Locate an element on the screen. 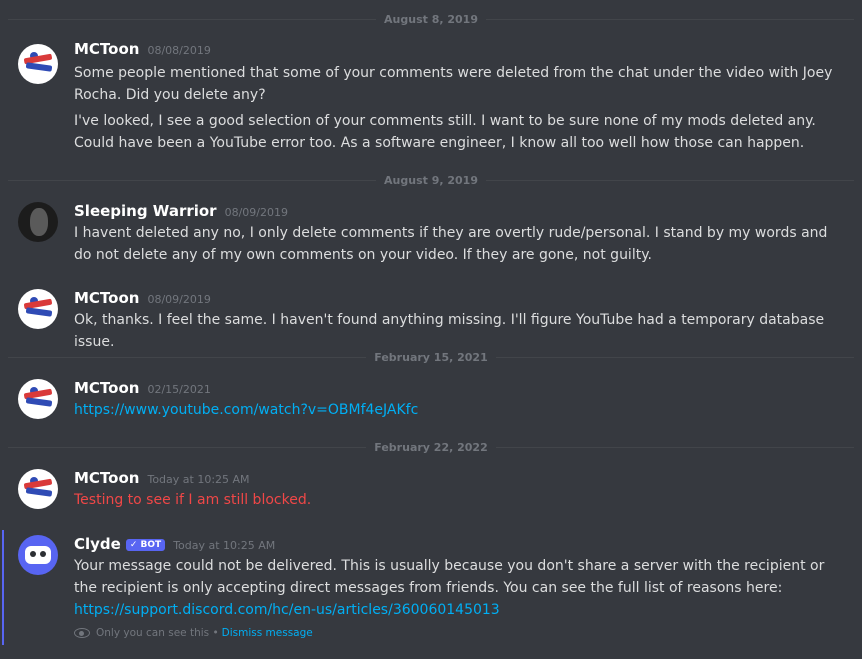 The image size is (862, 659). date-divider-label: February 22, 2022 is located at coordinates (431, 447).